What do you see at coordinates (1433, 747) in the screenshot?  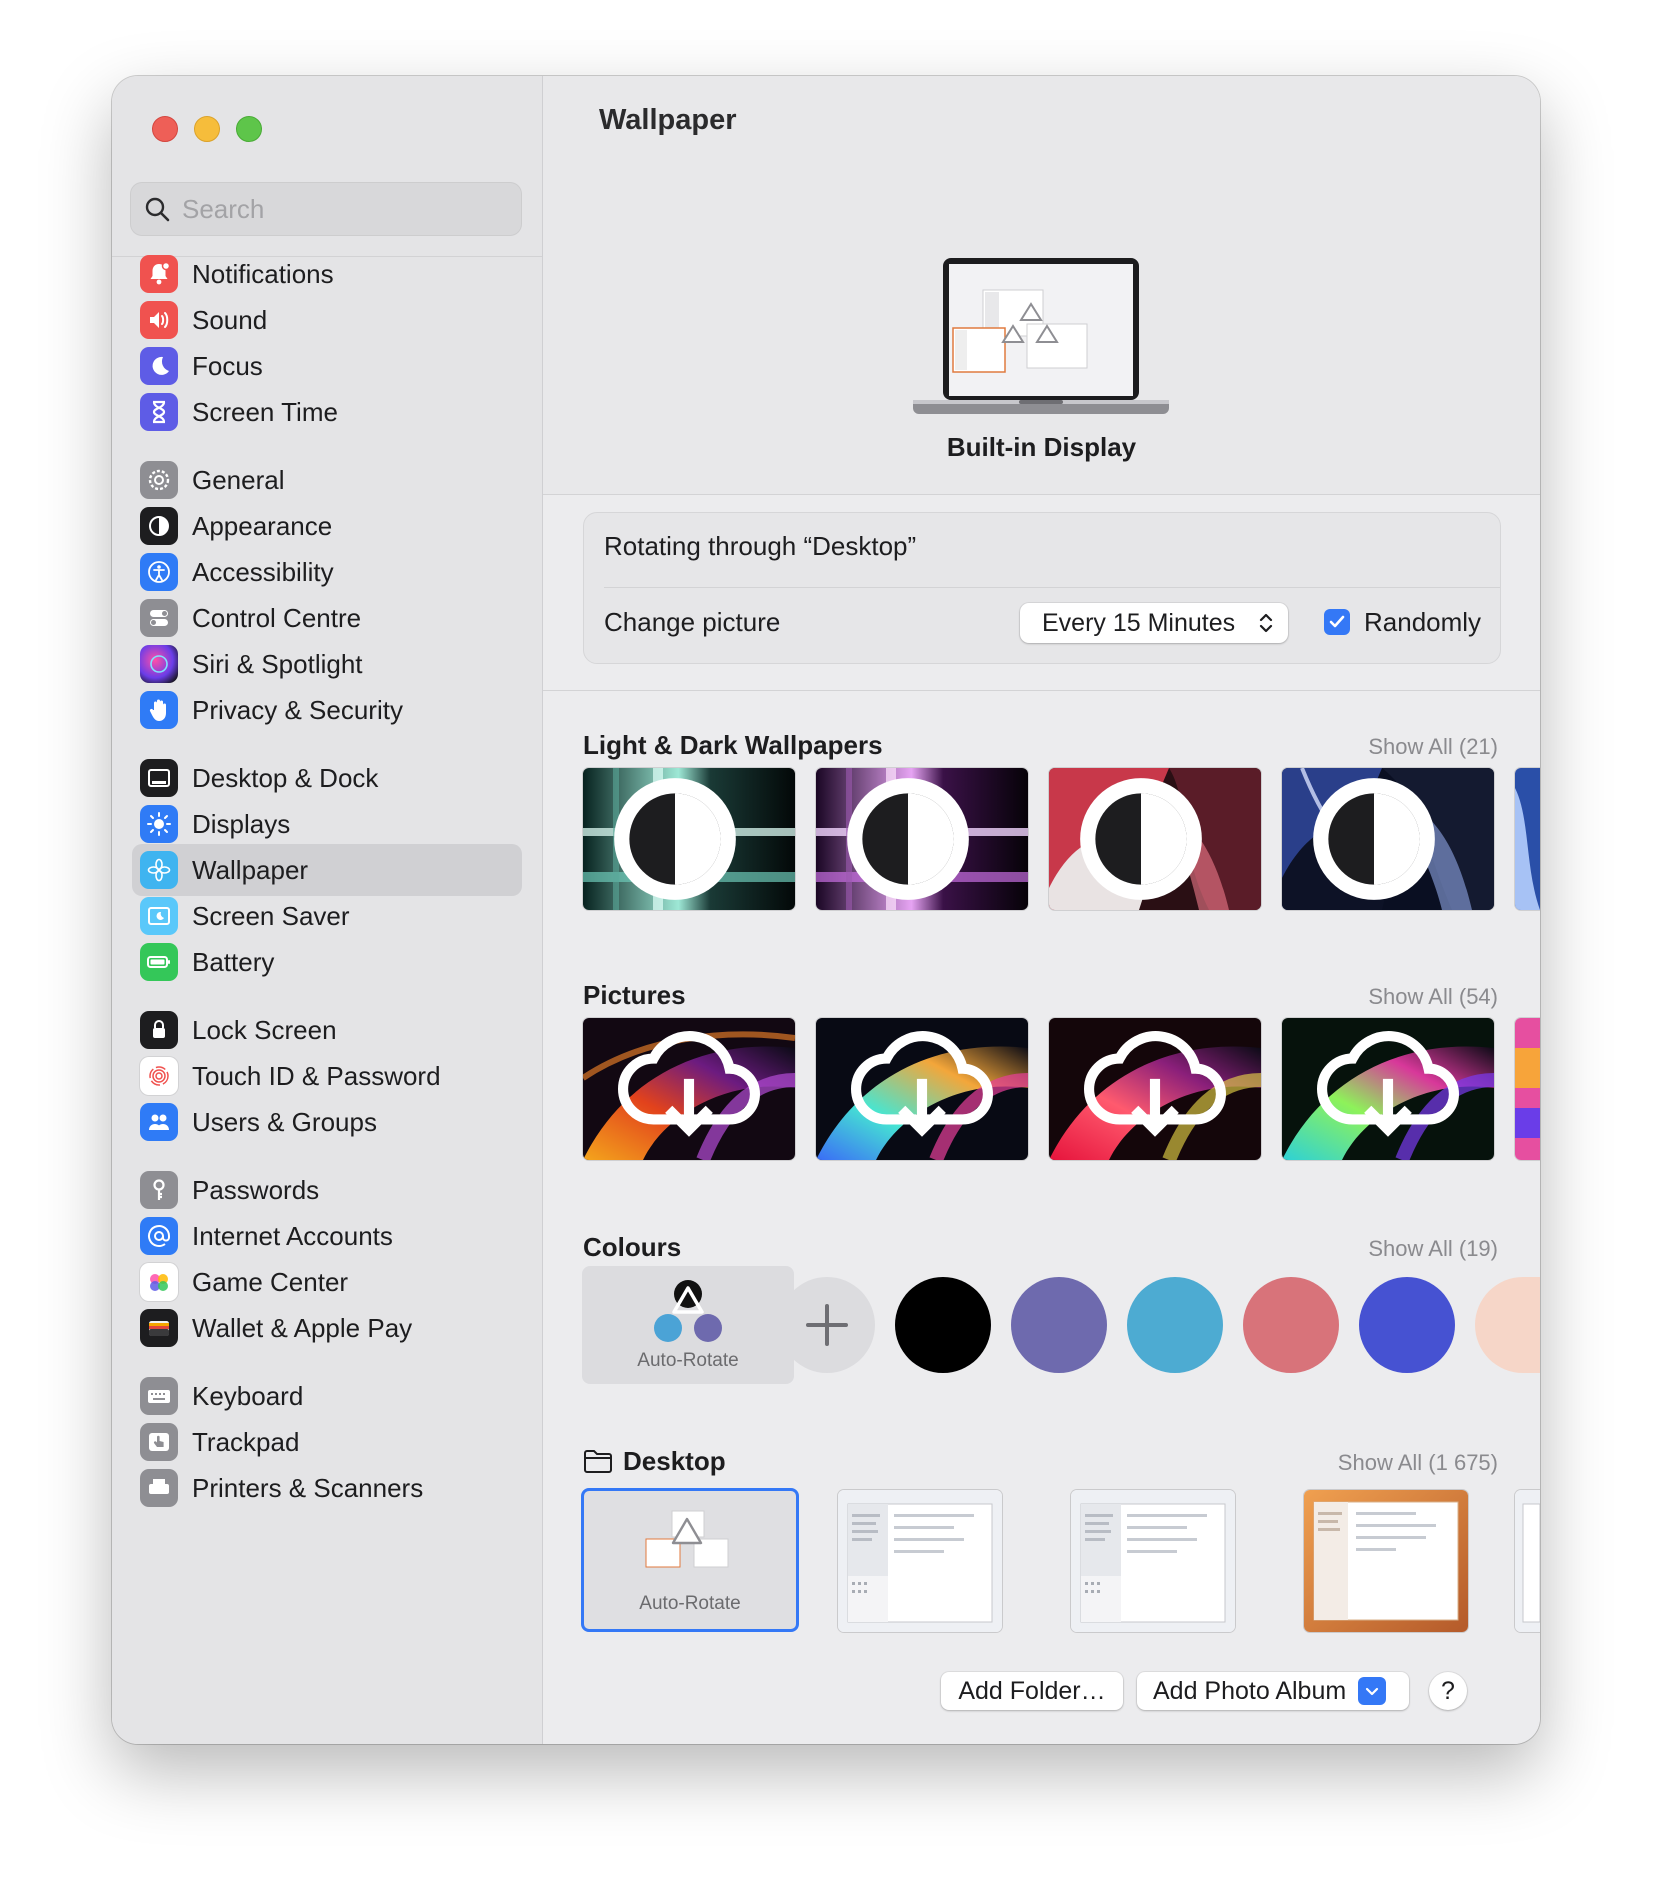 I see `light-dark-show-all: Show All (21)` at bounding box center [1433, 747].